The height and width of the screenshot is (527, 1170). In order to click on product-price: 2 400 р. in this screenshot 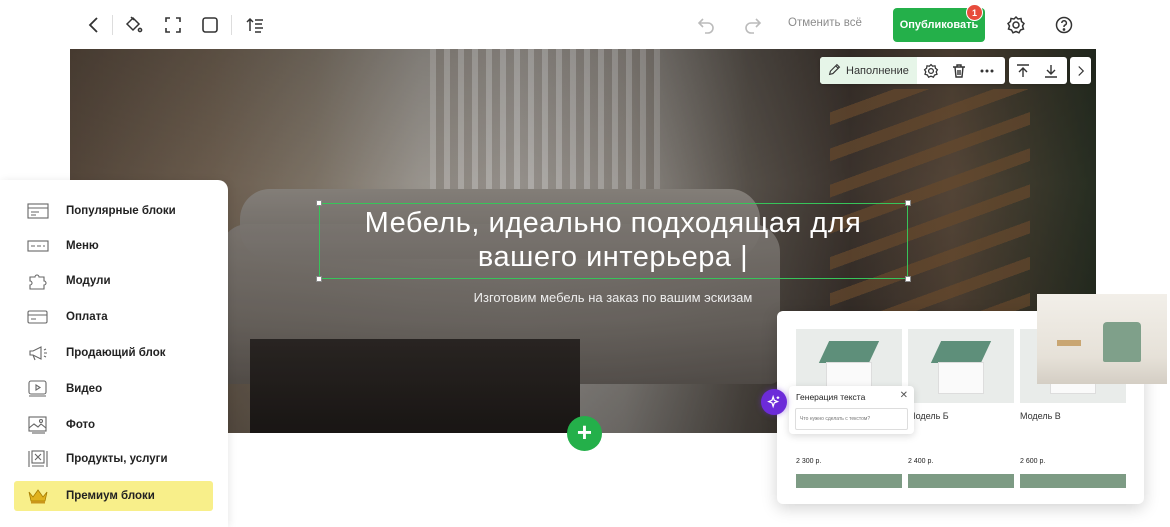, I will do `click(921, 461)`.